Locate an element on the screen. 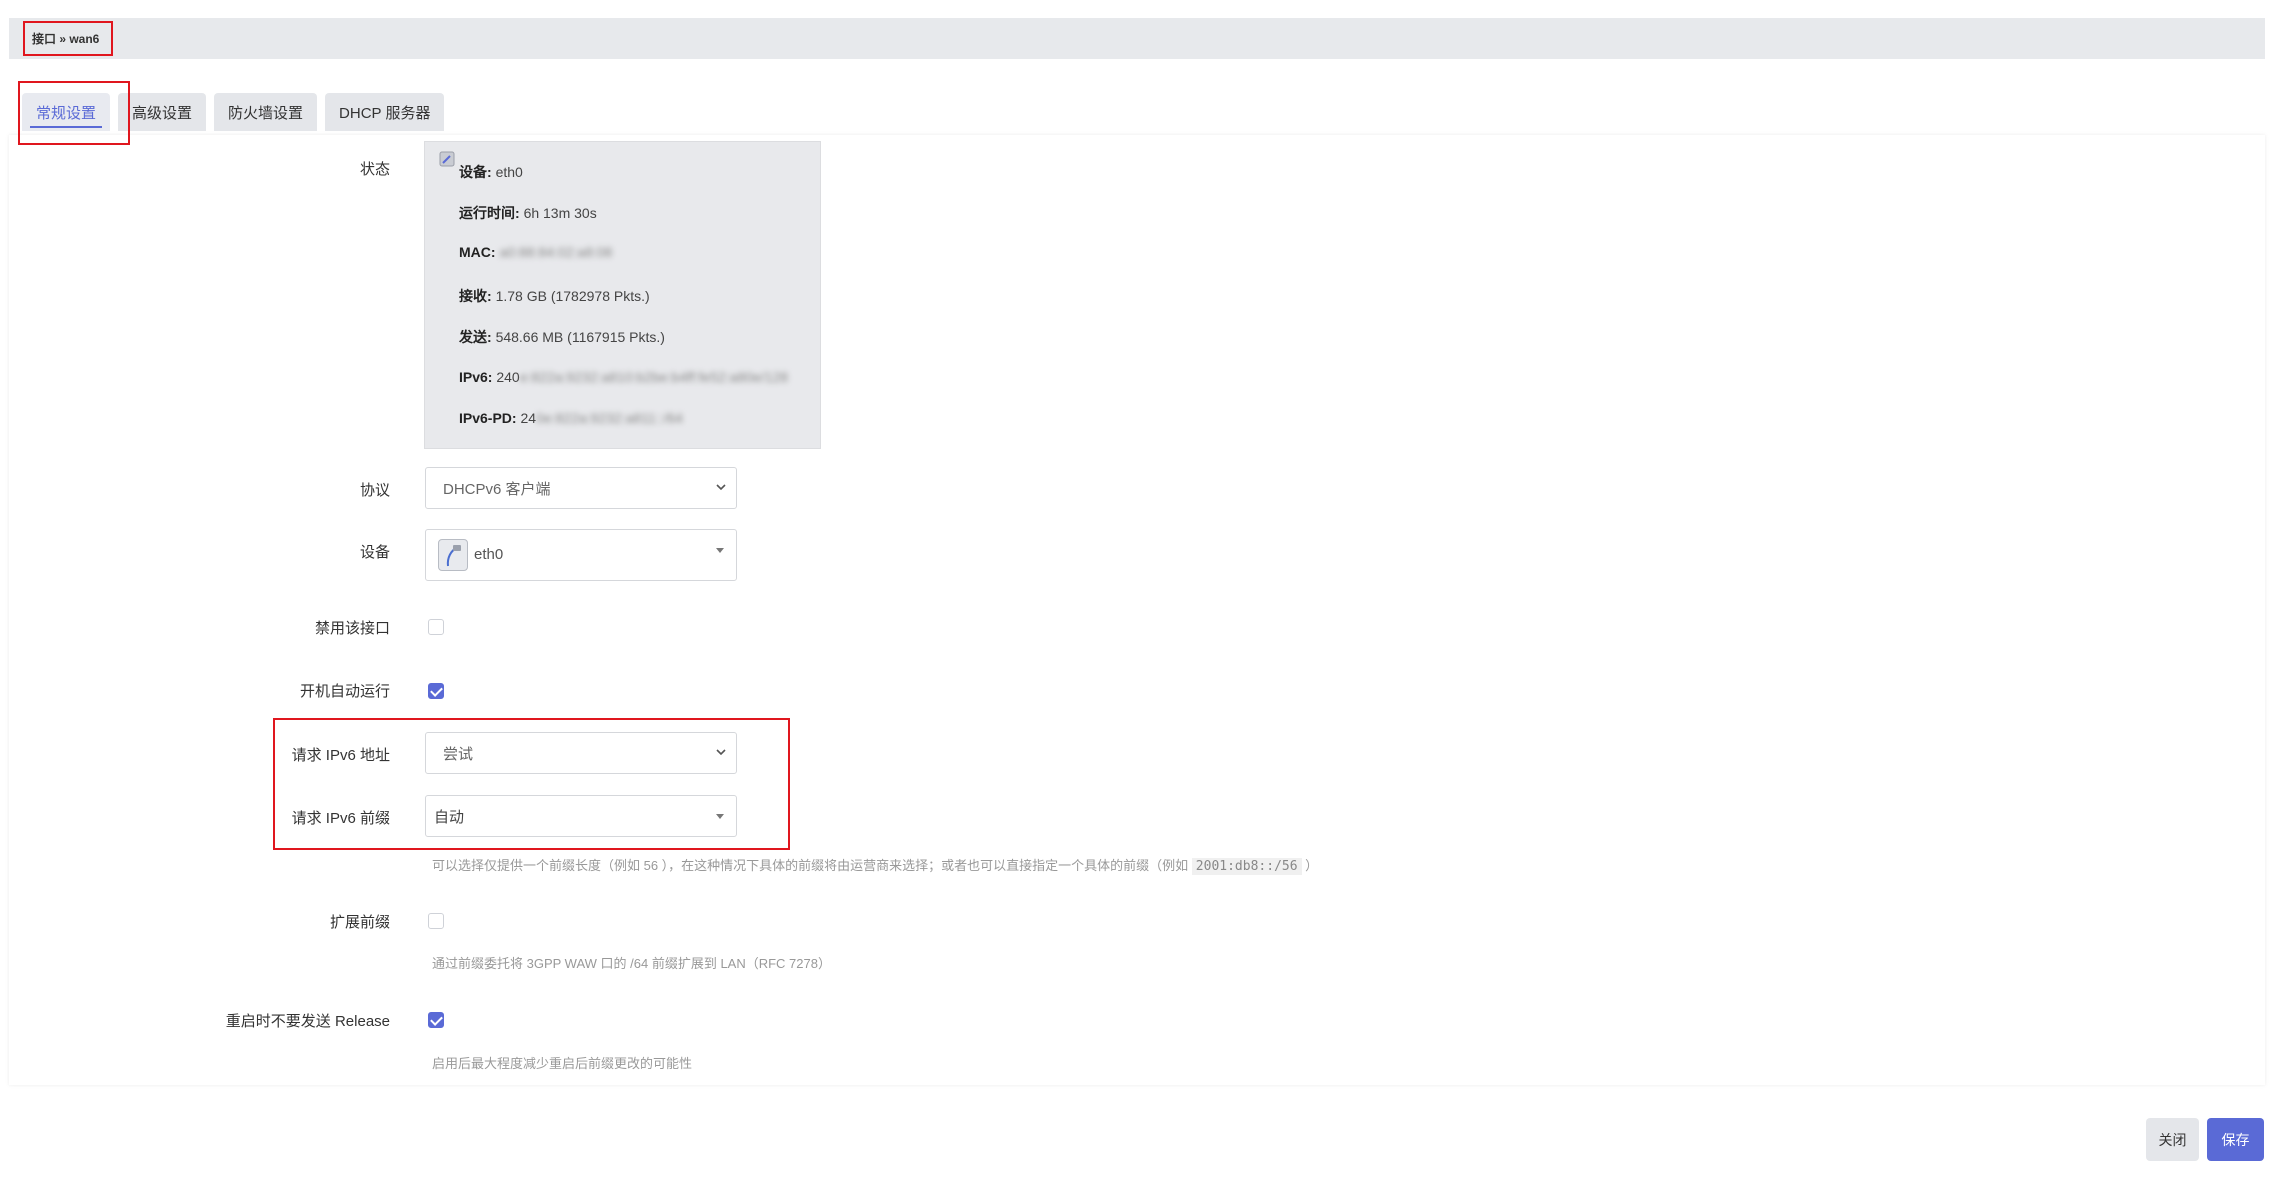 The height and width of the screenshot is (1183, 2272). device-select: eth0 is located at coordinates (581, 555).